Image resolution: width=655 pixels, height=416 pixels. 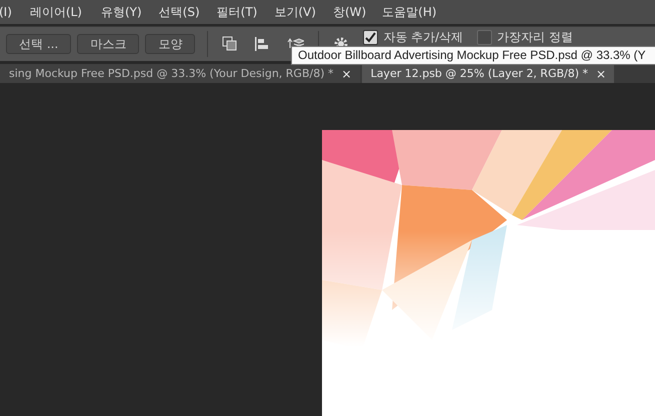 I want to click on checkbox-label: 자동 추가/삭제, so click(x=423, y=37).